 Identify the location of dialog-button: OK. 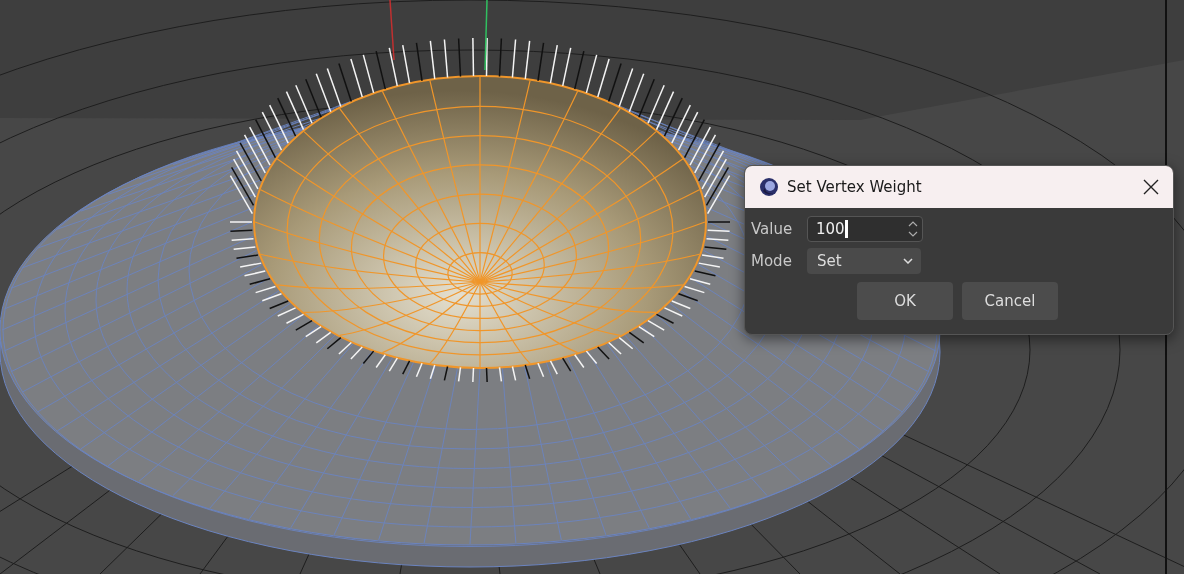
(905, 301).